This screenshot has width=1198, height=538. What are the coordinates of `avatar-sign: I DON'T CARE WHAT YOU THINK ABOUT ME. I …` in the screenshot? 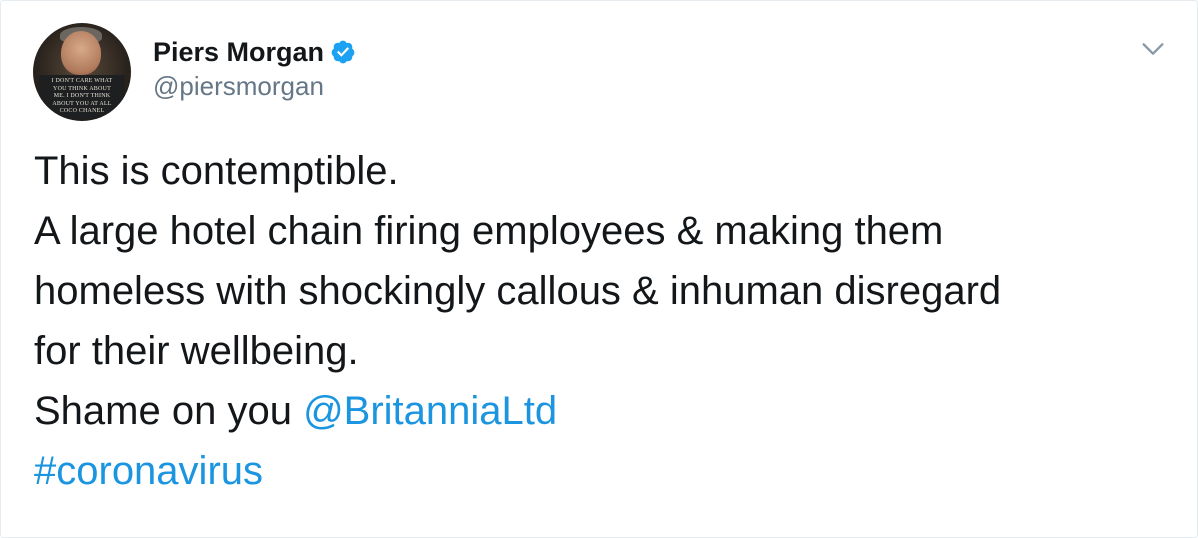 It's located at (82, 97).